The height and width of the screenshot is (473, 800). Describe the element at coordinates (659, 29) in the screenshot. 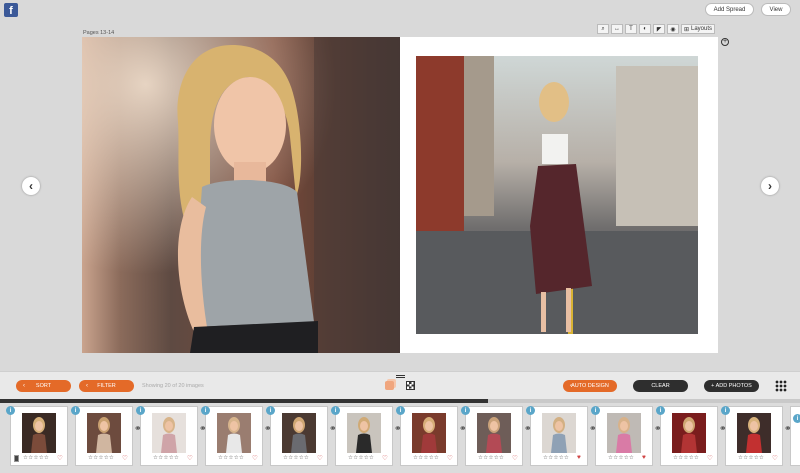

I see `pin-icon: ◤` at that location.